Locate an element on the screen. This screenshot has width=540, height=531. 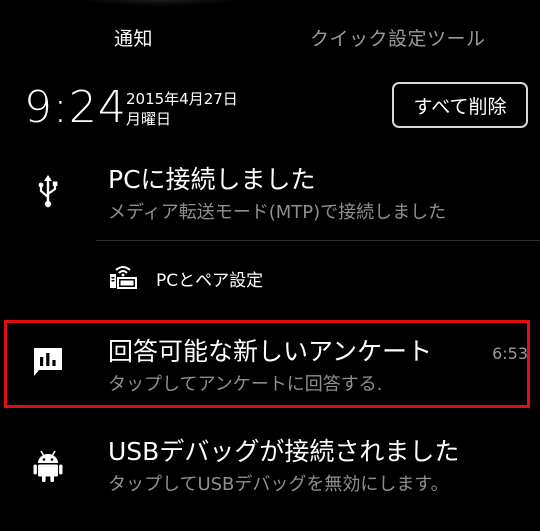
clear-all-button: すべて削除 is located at coordinates (460, 105).